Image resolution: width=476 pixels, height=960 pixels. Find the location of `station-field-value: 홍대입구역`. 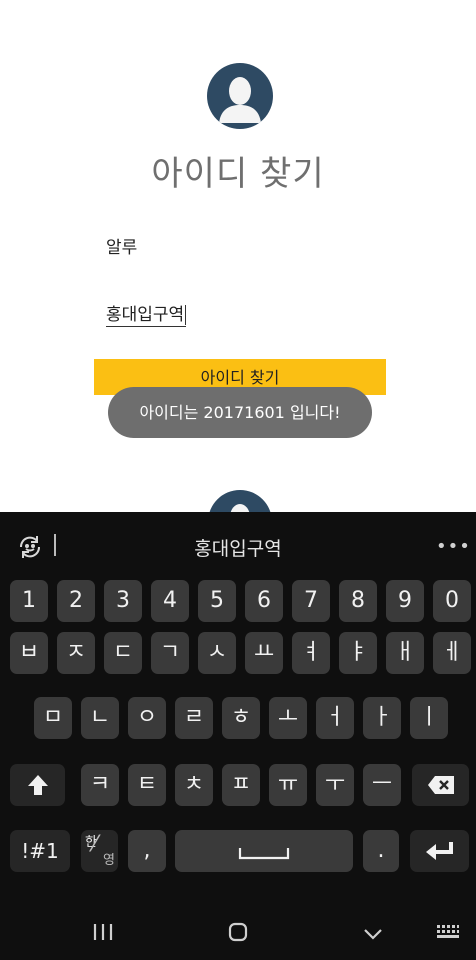

station-field-value: 홍대입구역 is located at coordinates (145, 315).